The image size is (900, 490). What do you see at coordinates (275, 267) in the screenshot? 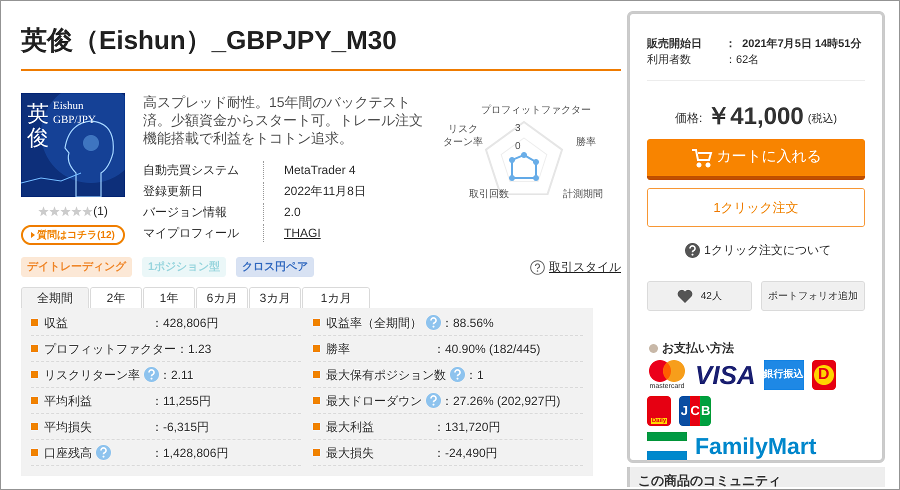
I see `style-tag: クロス円ペア` at bounding box center [275, 267].